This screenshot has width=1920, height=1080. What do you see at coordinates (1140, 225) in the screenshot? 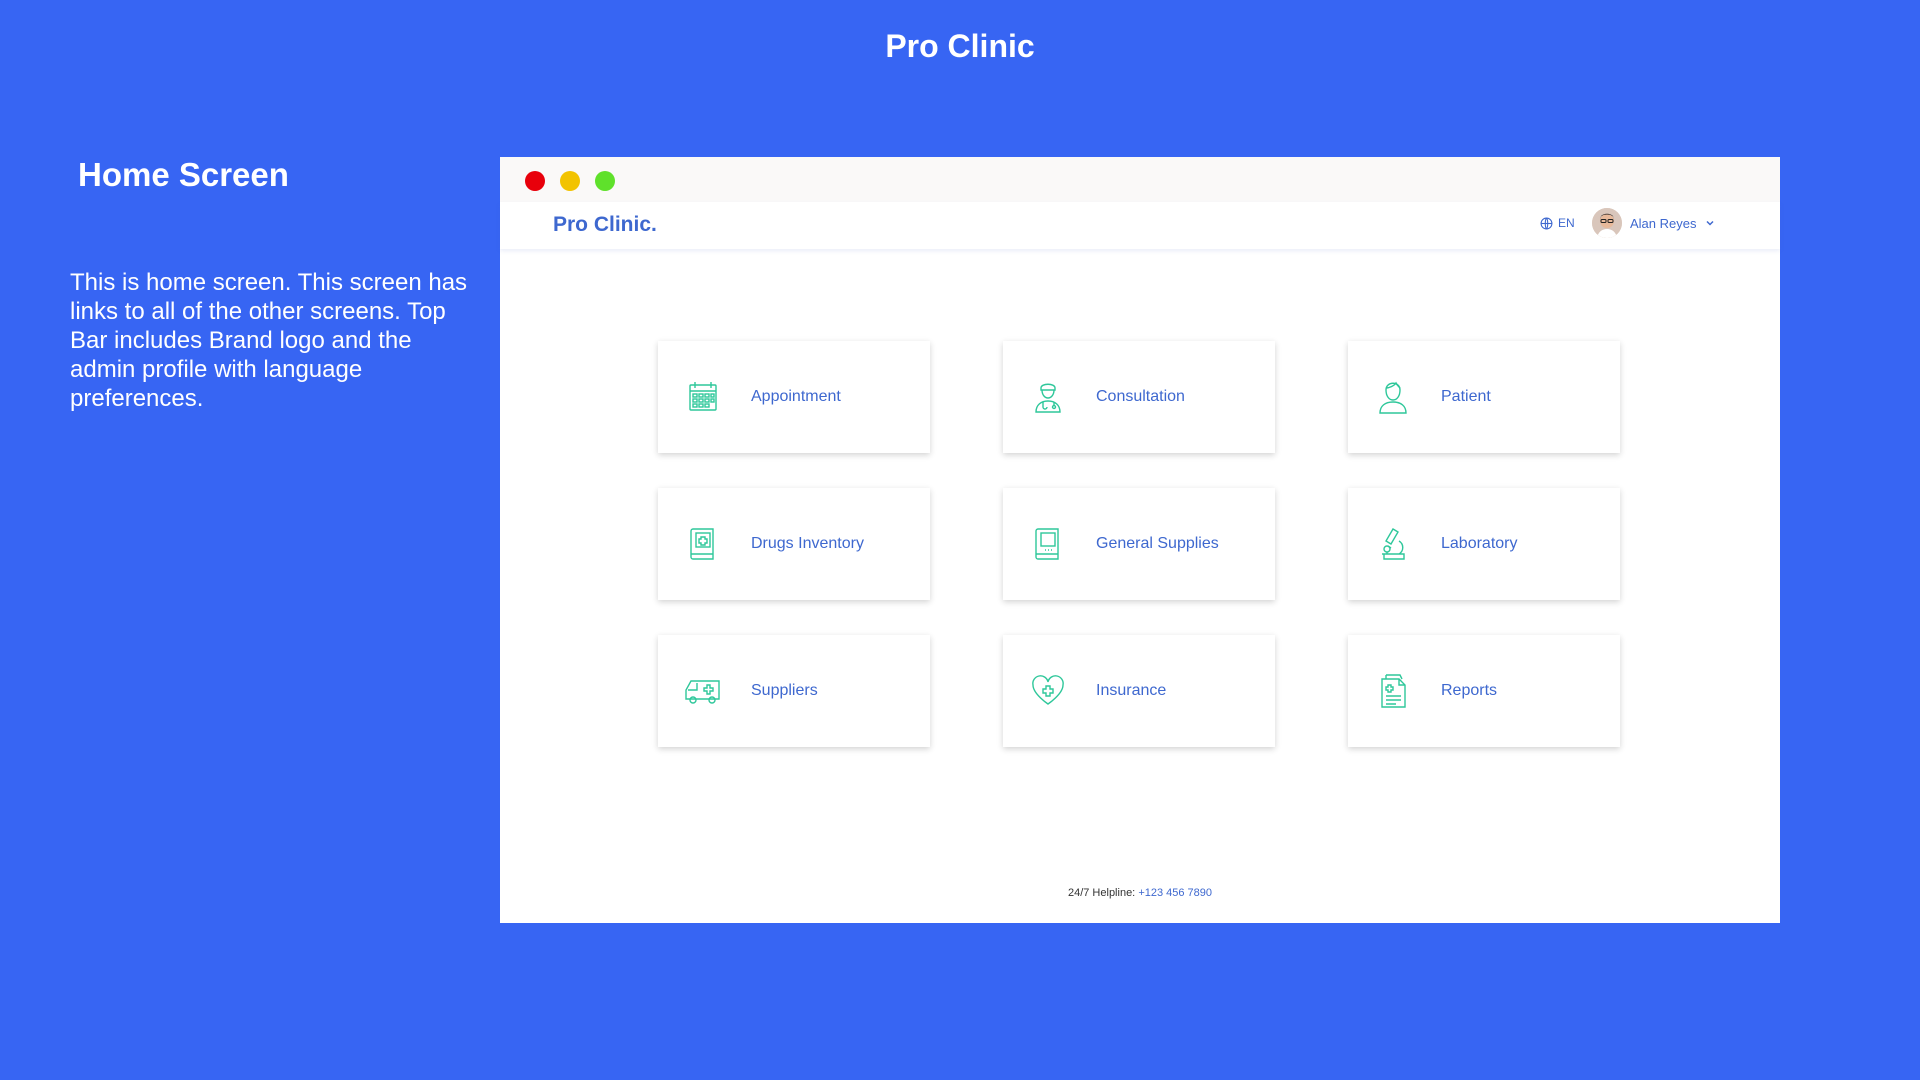
I see `top-bar: Pro Clinic. EN Alan Reyes` at bounding box center [1140, 225].